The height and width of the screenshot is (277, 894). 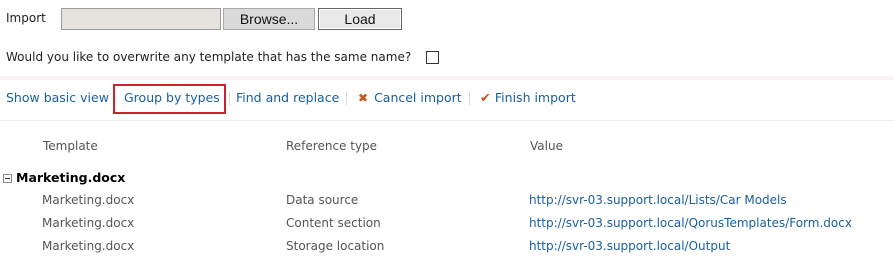 What do you see at coordinates (141, 19) in the screenshot?
I see `file-path-input` at bounding box center [141, 19].